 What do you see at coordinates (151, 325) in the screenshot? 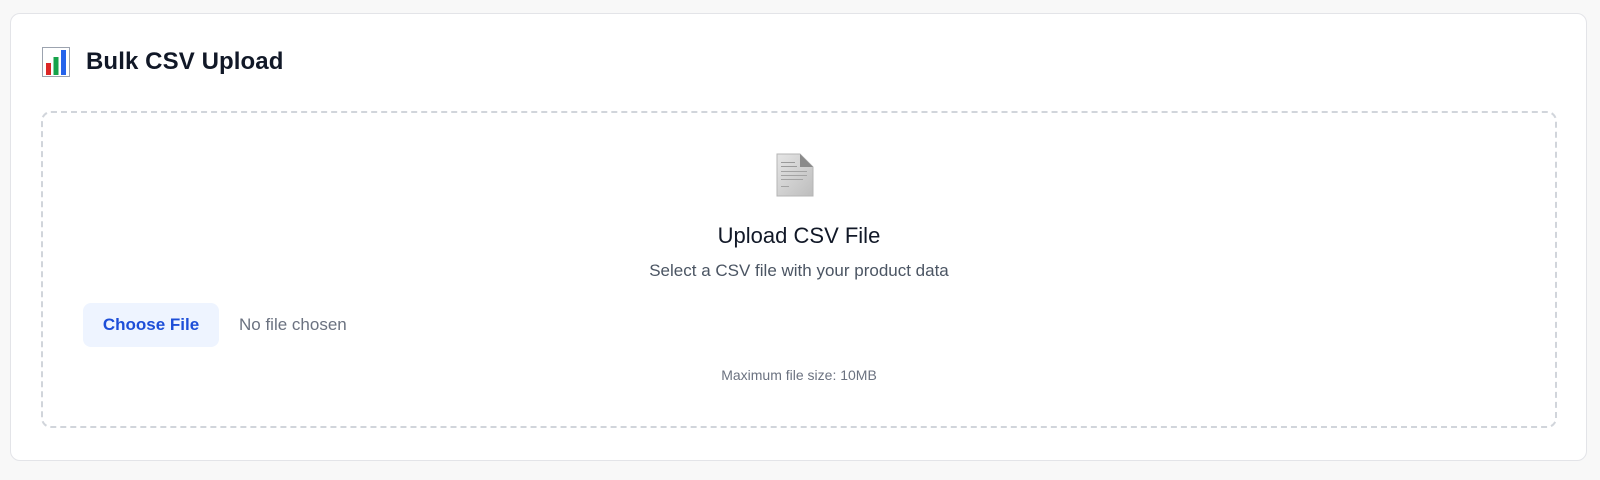
I see `choose-file-button: Choose File` at bounding box center [151, 325].